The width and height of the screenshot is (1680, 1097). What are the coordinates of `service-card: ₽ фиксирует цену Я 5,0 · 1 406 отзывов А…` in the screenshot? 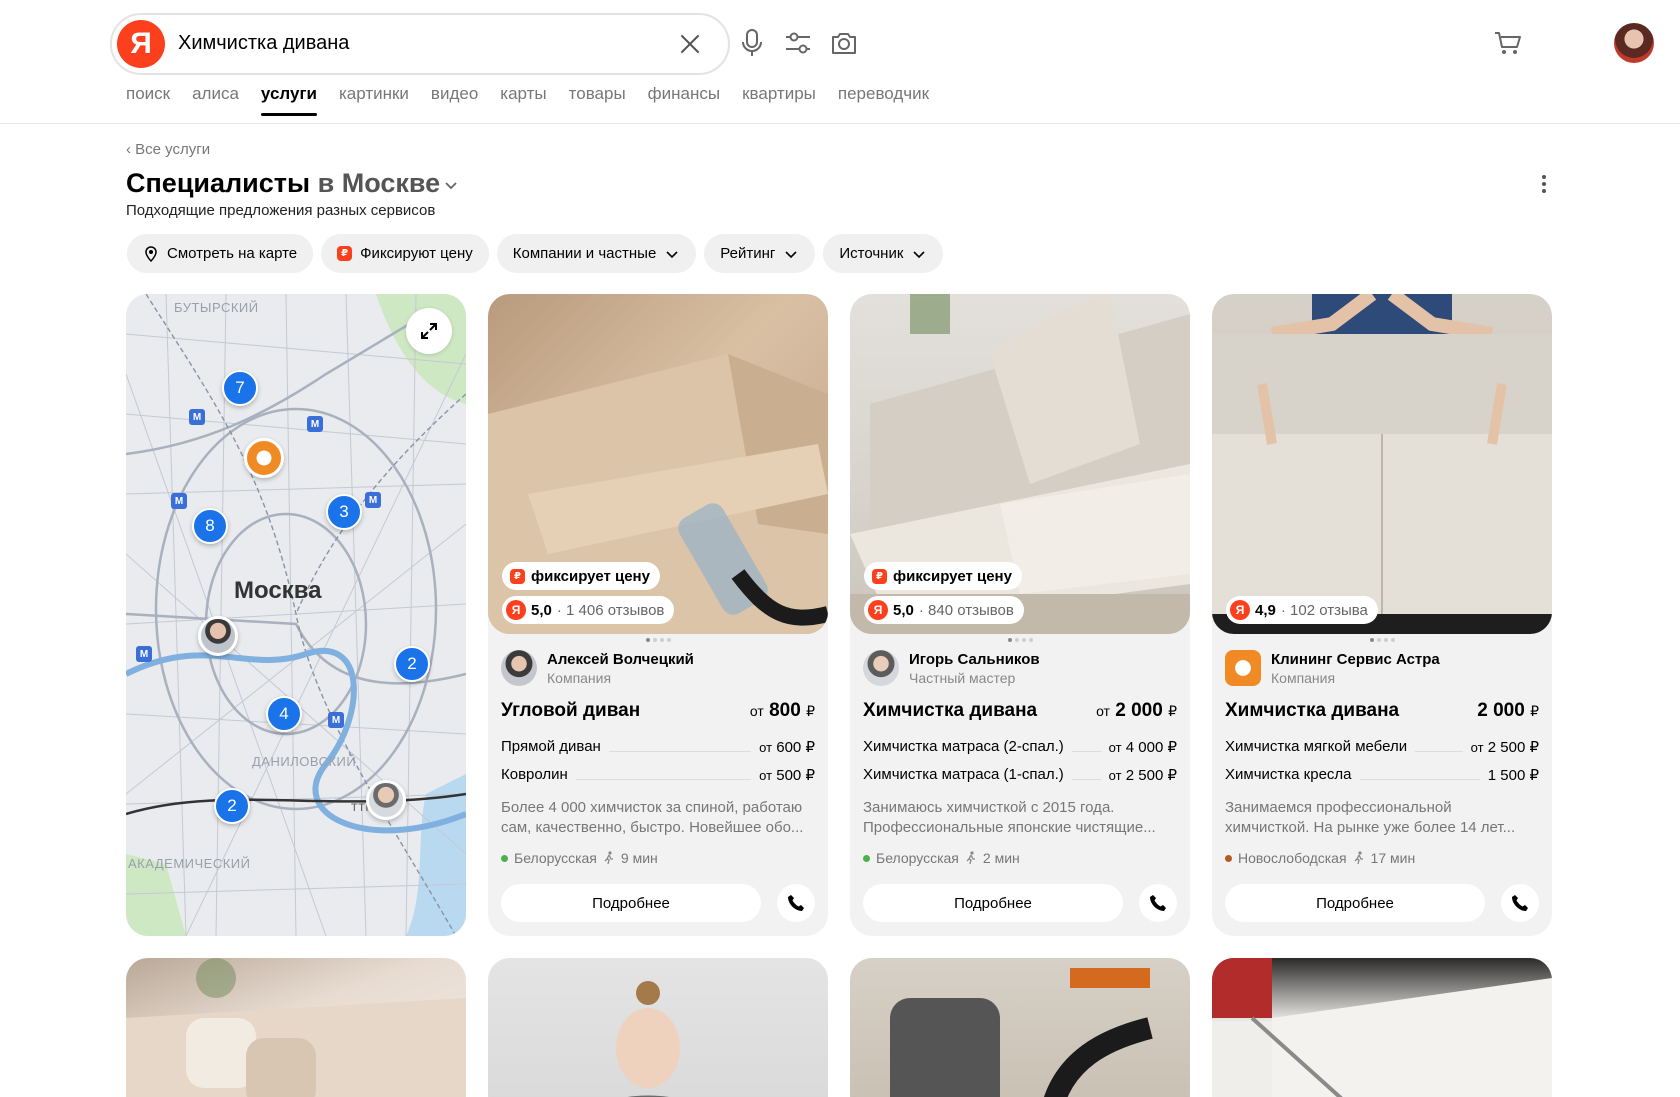 It's located at (658, 615).